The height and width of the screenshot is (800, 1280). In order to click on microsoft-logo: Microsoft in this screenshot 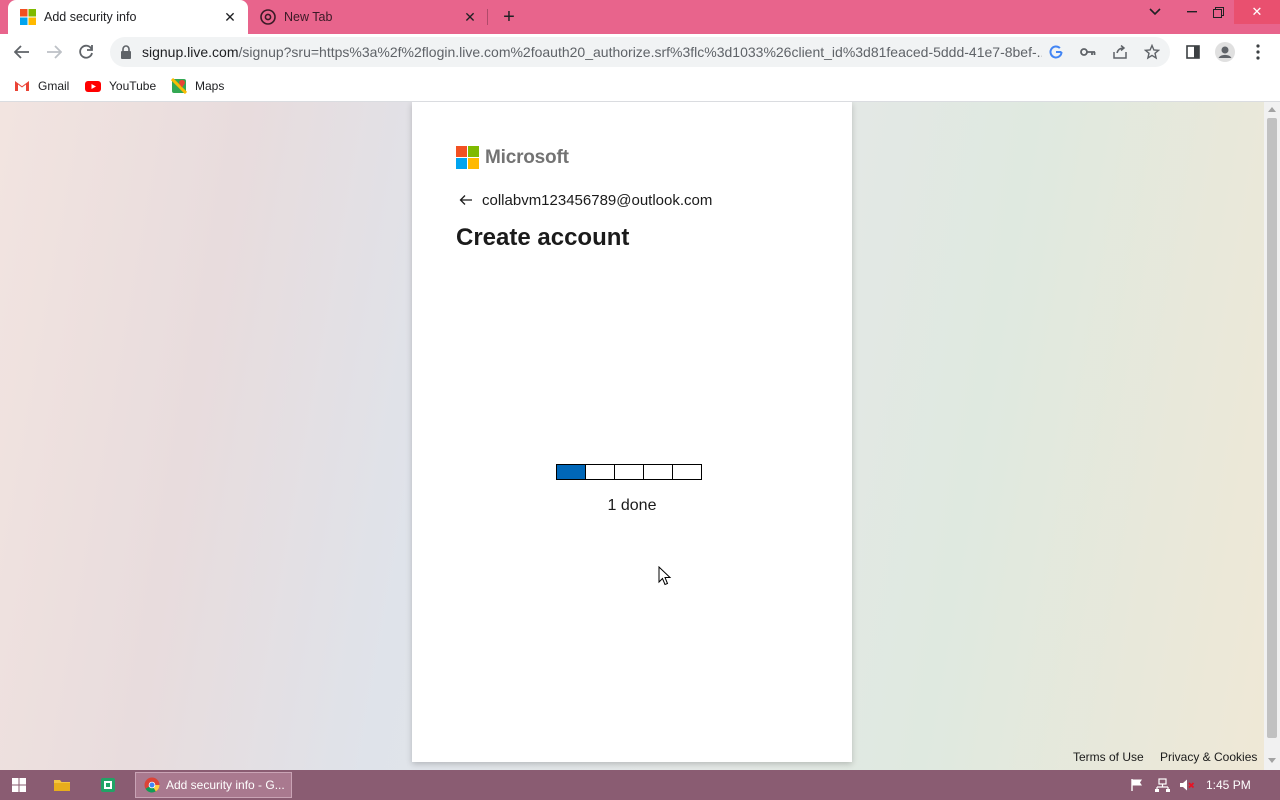, I will do `click(512, 157)`.